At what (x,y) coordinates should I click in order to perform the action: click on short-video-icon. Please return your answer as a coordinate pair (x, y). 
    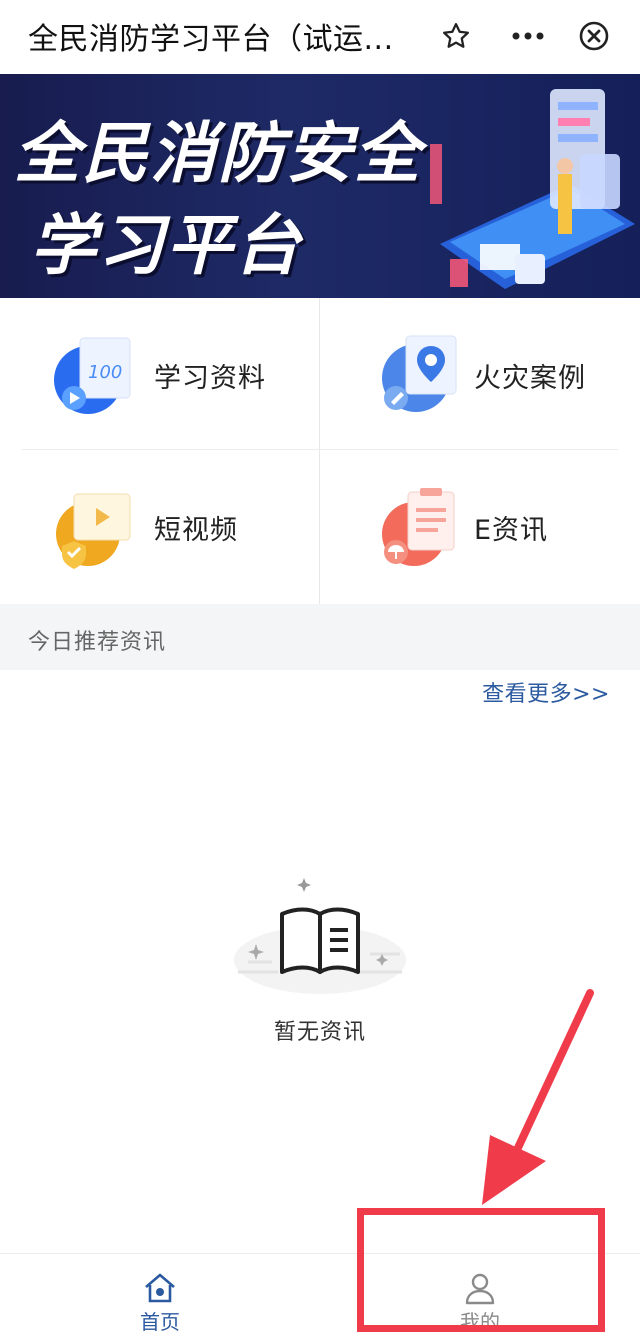
    Looking at the image, I should click on (93, 531).